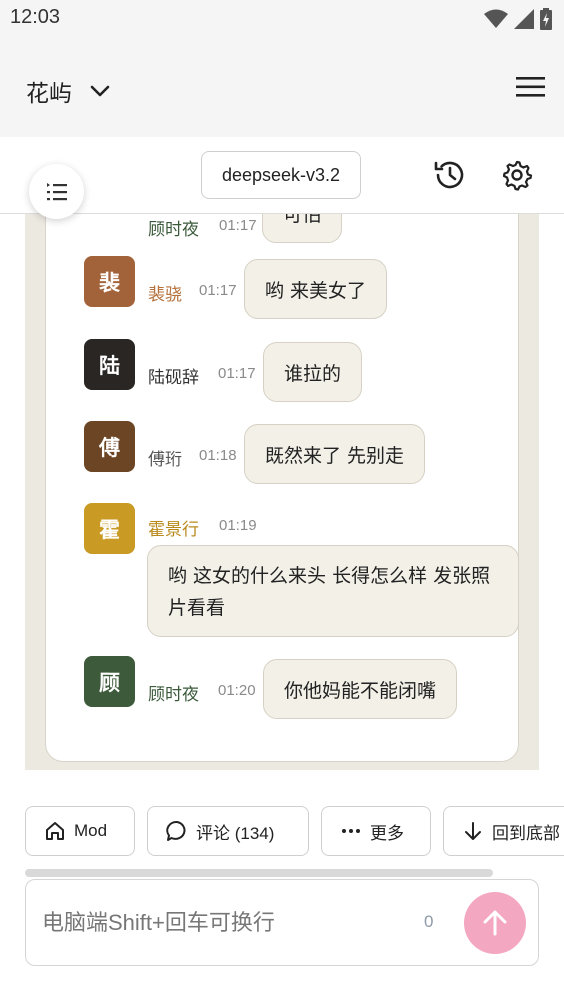 This screenshot has width=564, height=1004. I want to click on comments-button: 评论 (134), so click(228, 831).